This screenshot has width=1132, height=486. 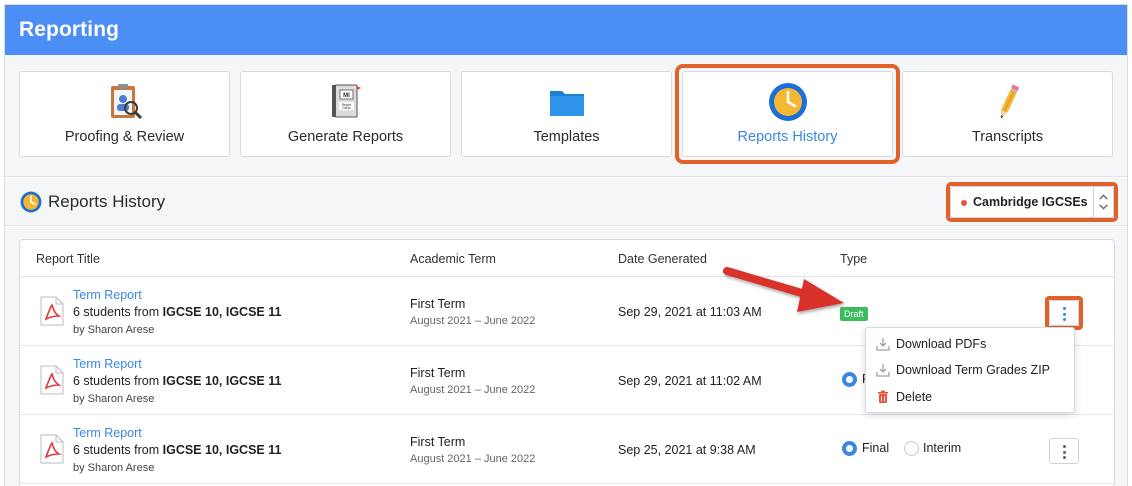 I want to click on program-select-value: Cambridge IGCSEs, so click(x=1030, y=202).